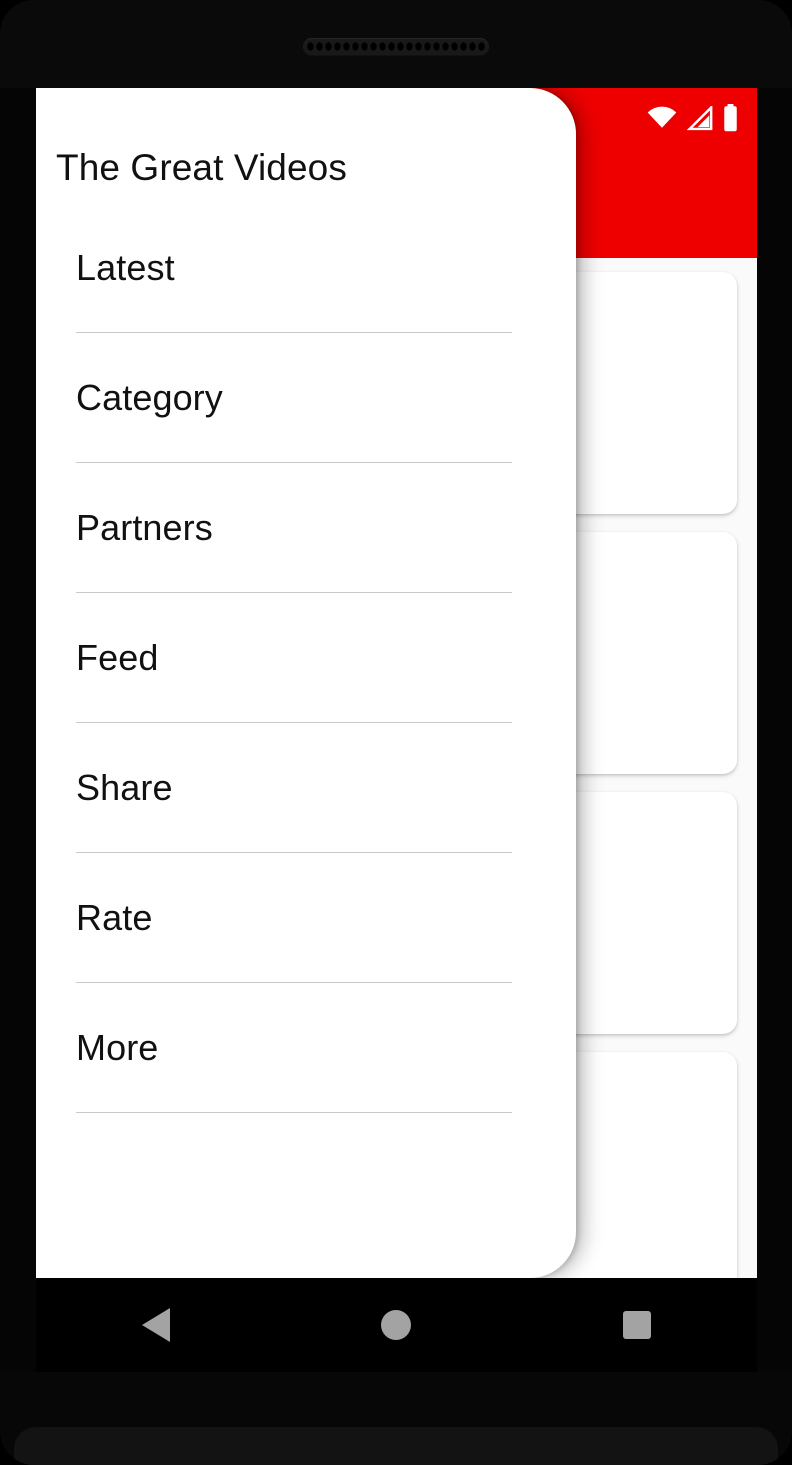 The height and width of the screenshot is (1465, 792). I want to click on sidebar-item-category: Category, so click(306, 398).